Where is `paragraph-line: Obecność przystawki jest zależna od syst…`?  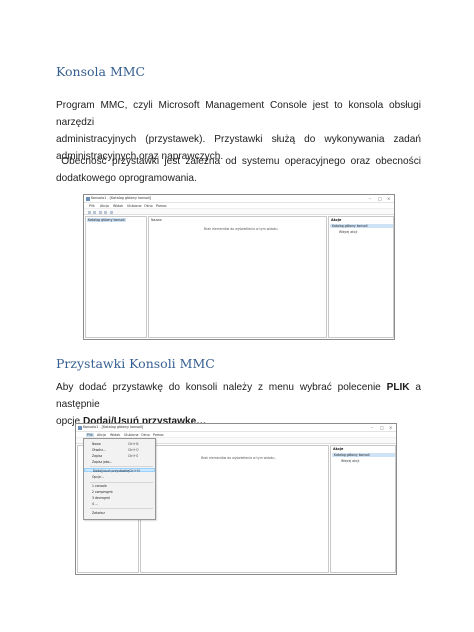 paragraph-line: Obecność przystawki jest zależna od syst… is located at coordinates (238, 161).